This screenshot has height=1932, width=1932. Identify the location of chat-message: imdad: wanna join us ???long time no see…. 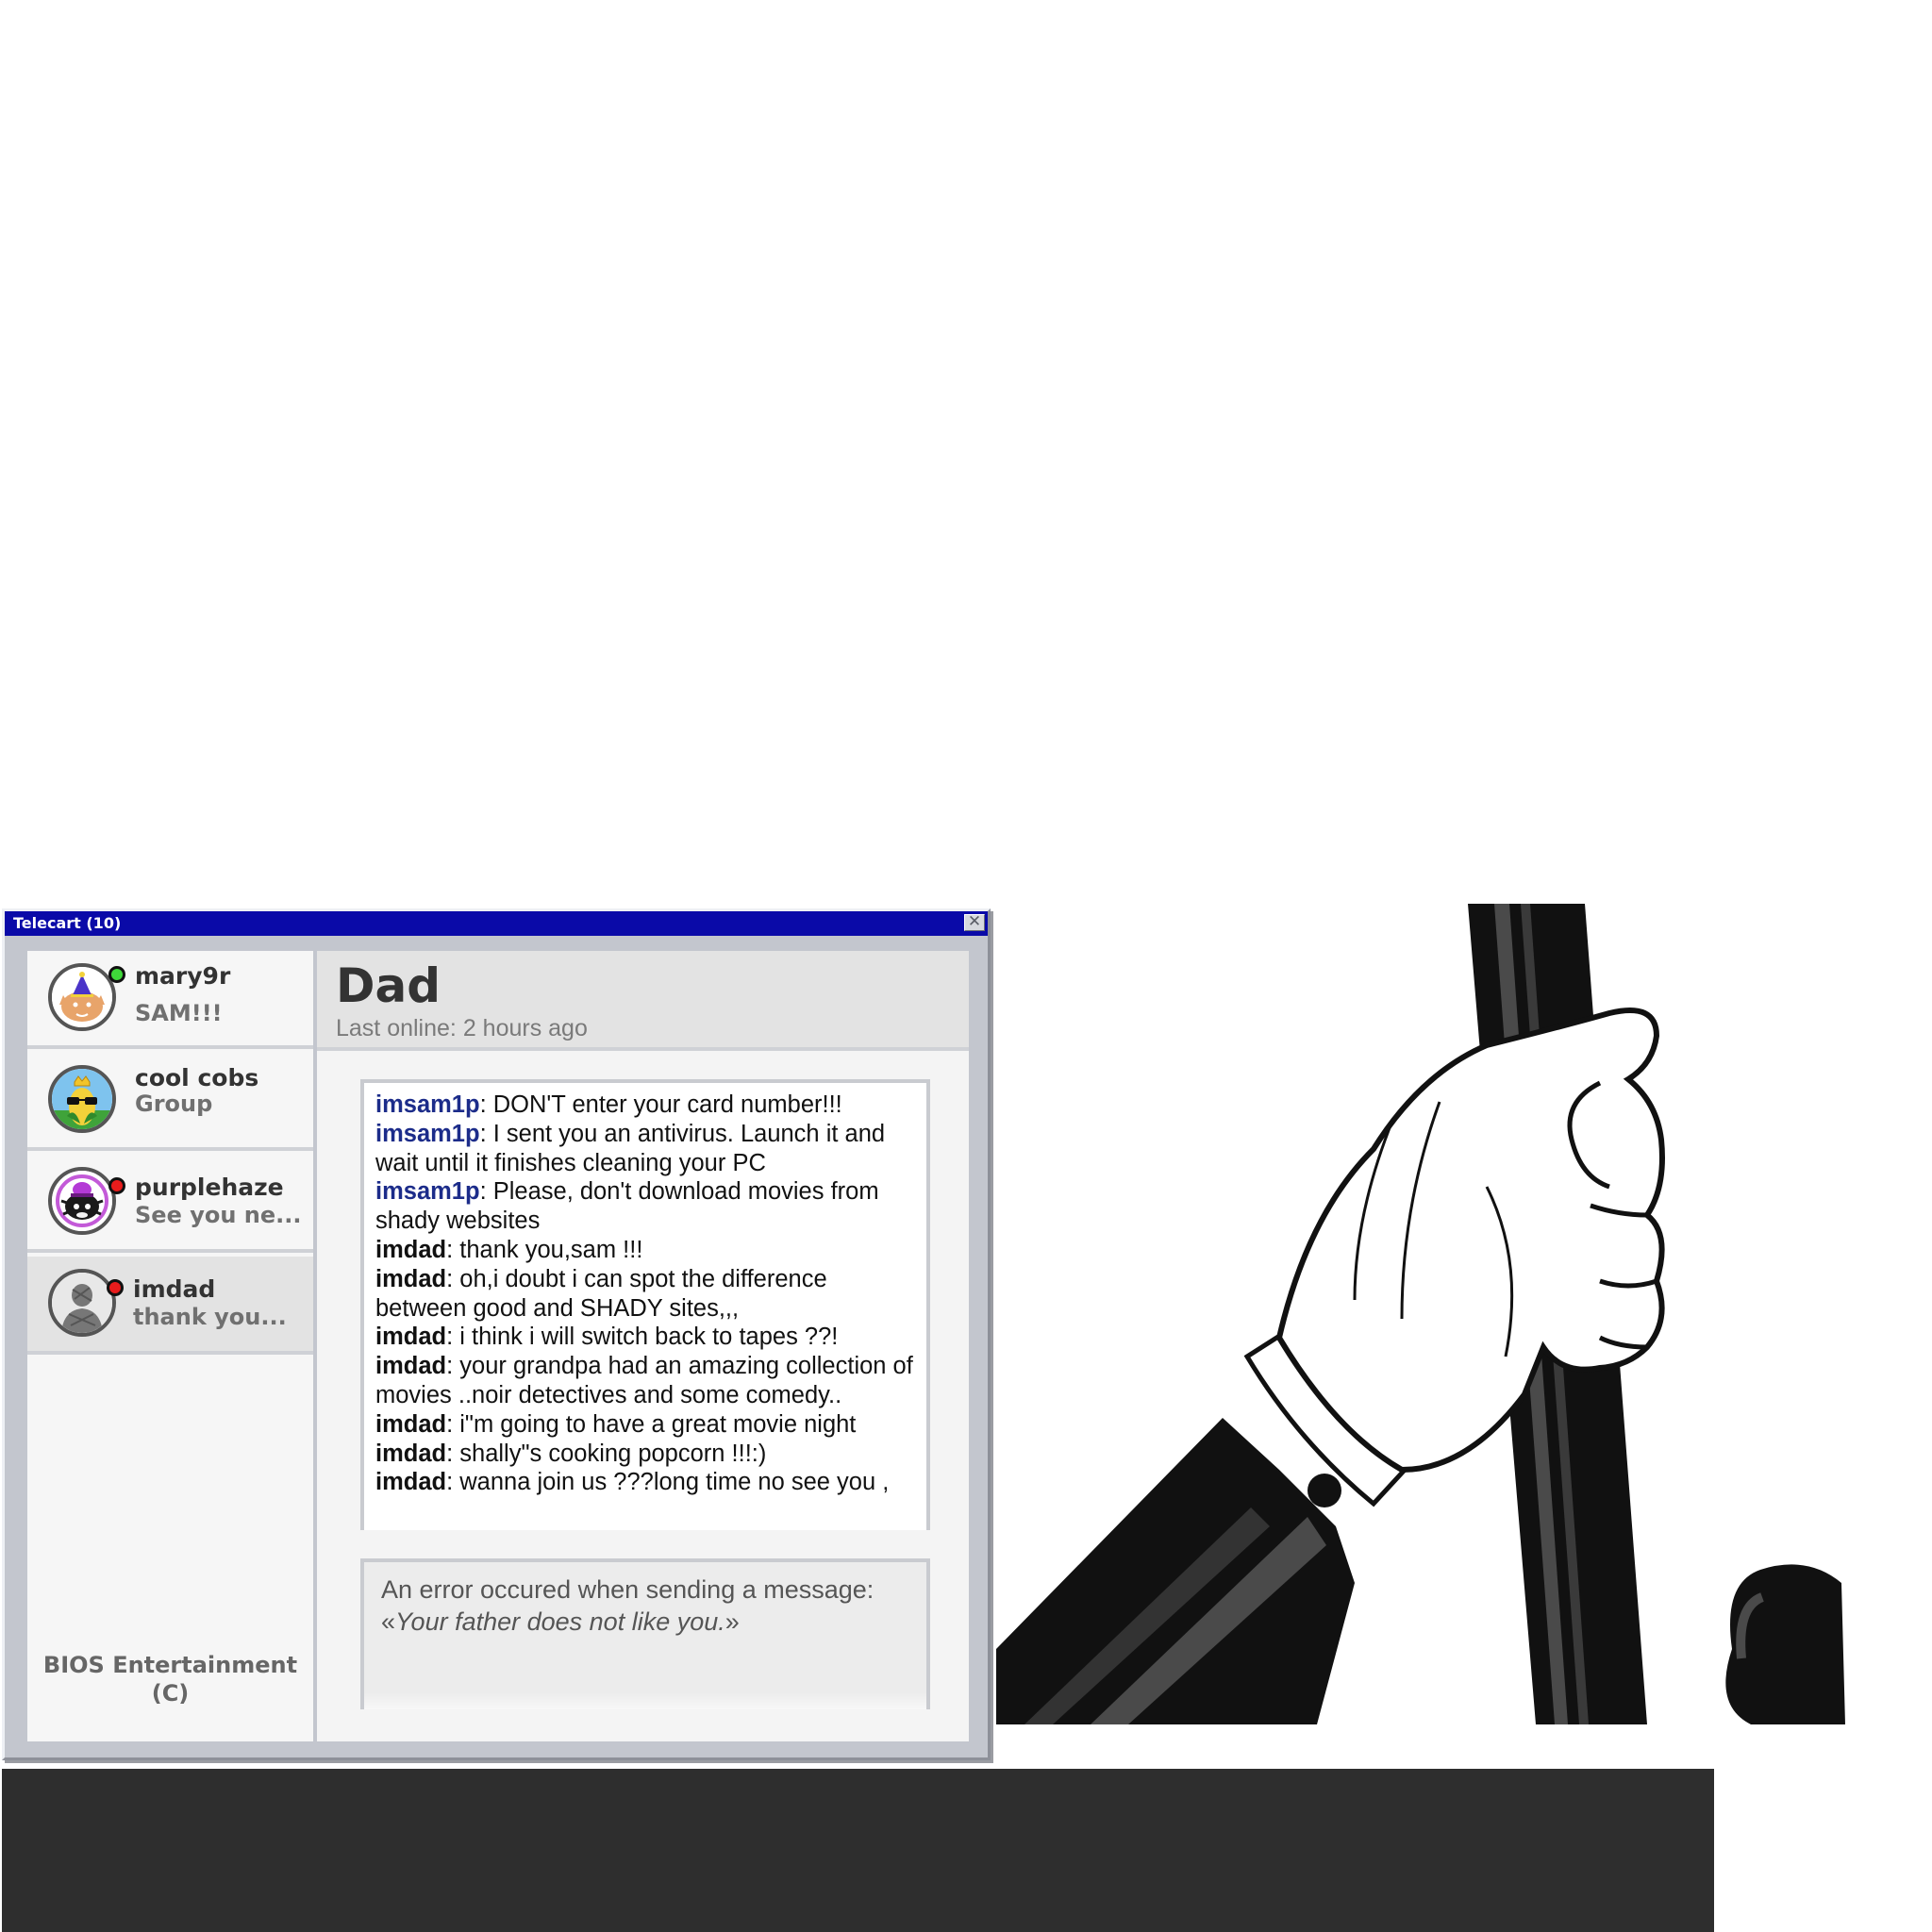
(646, 1483).